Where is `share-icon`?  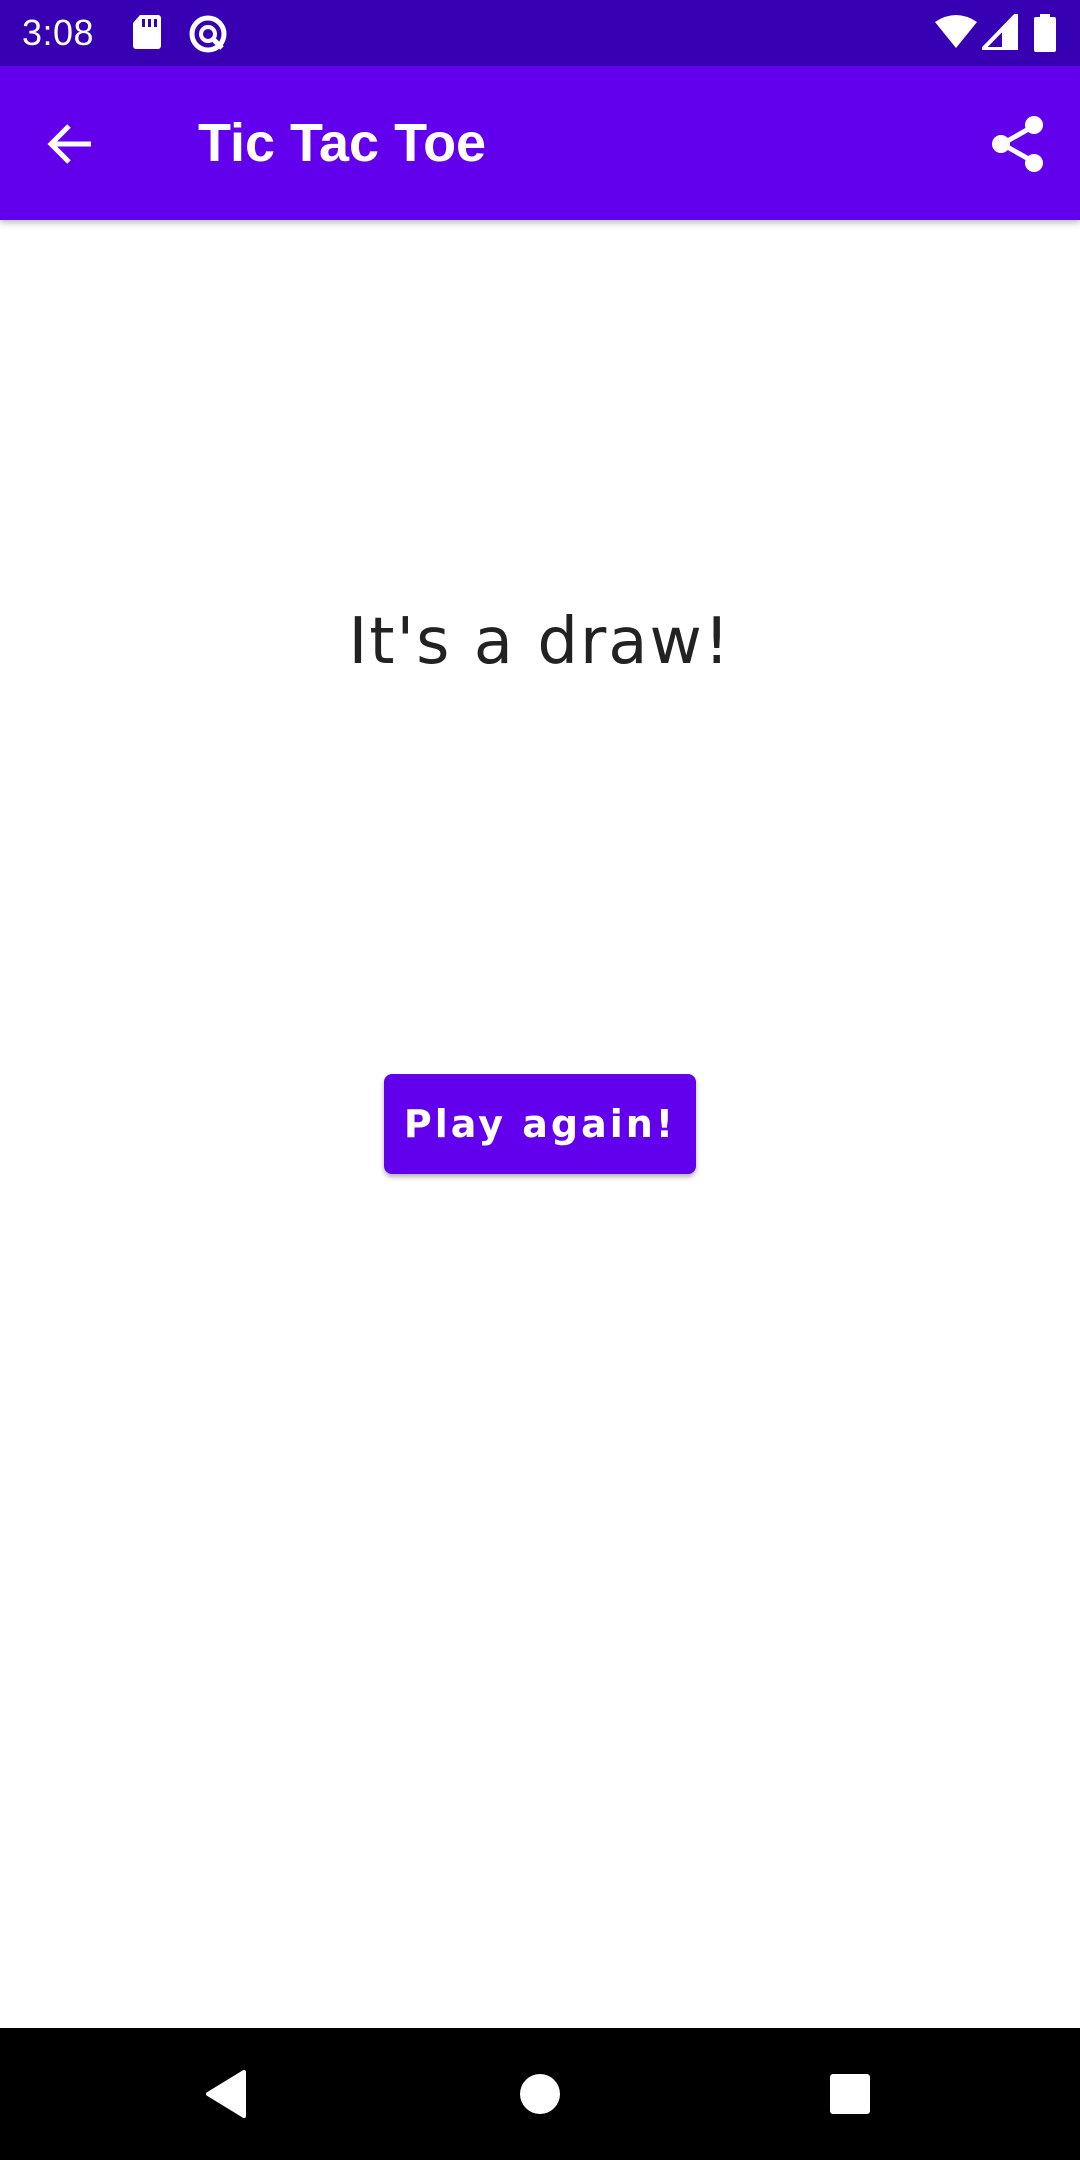 share-icon is located at coordinates (1017, 144).